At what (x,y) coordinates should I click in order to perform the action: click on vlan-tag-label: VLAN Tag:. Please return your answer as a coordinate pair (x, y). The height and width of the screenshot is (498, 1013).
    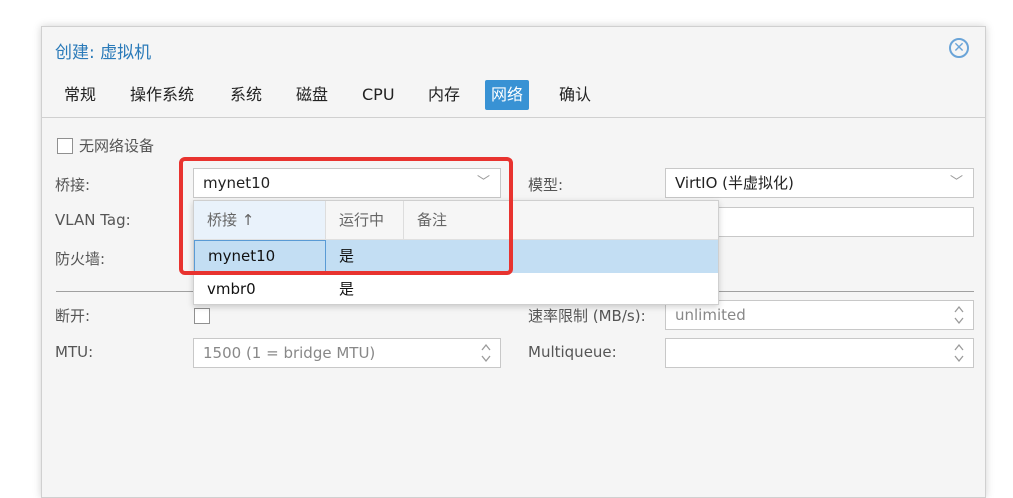
    Looking at the image, I should click on (93, 220).